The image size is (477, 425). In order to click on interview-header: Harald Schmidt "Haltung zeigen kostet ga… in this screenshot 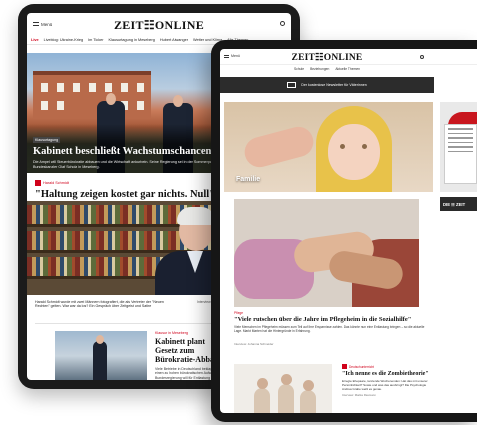, I will do `click(130, 190)`.